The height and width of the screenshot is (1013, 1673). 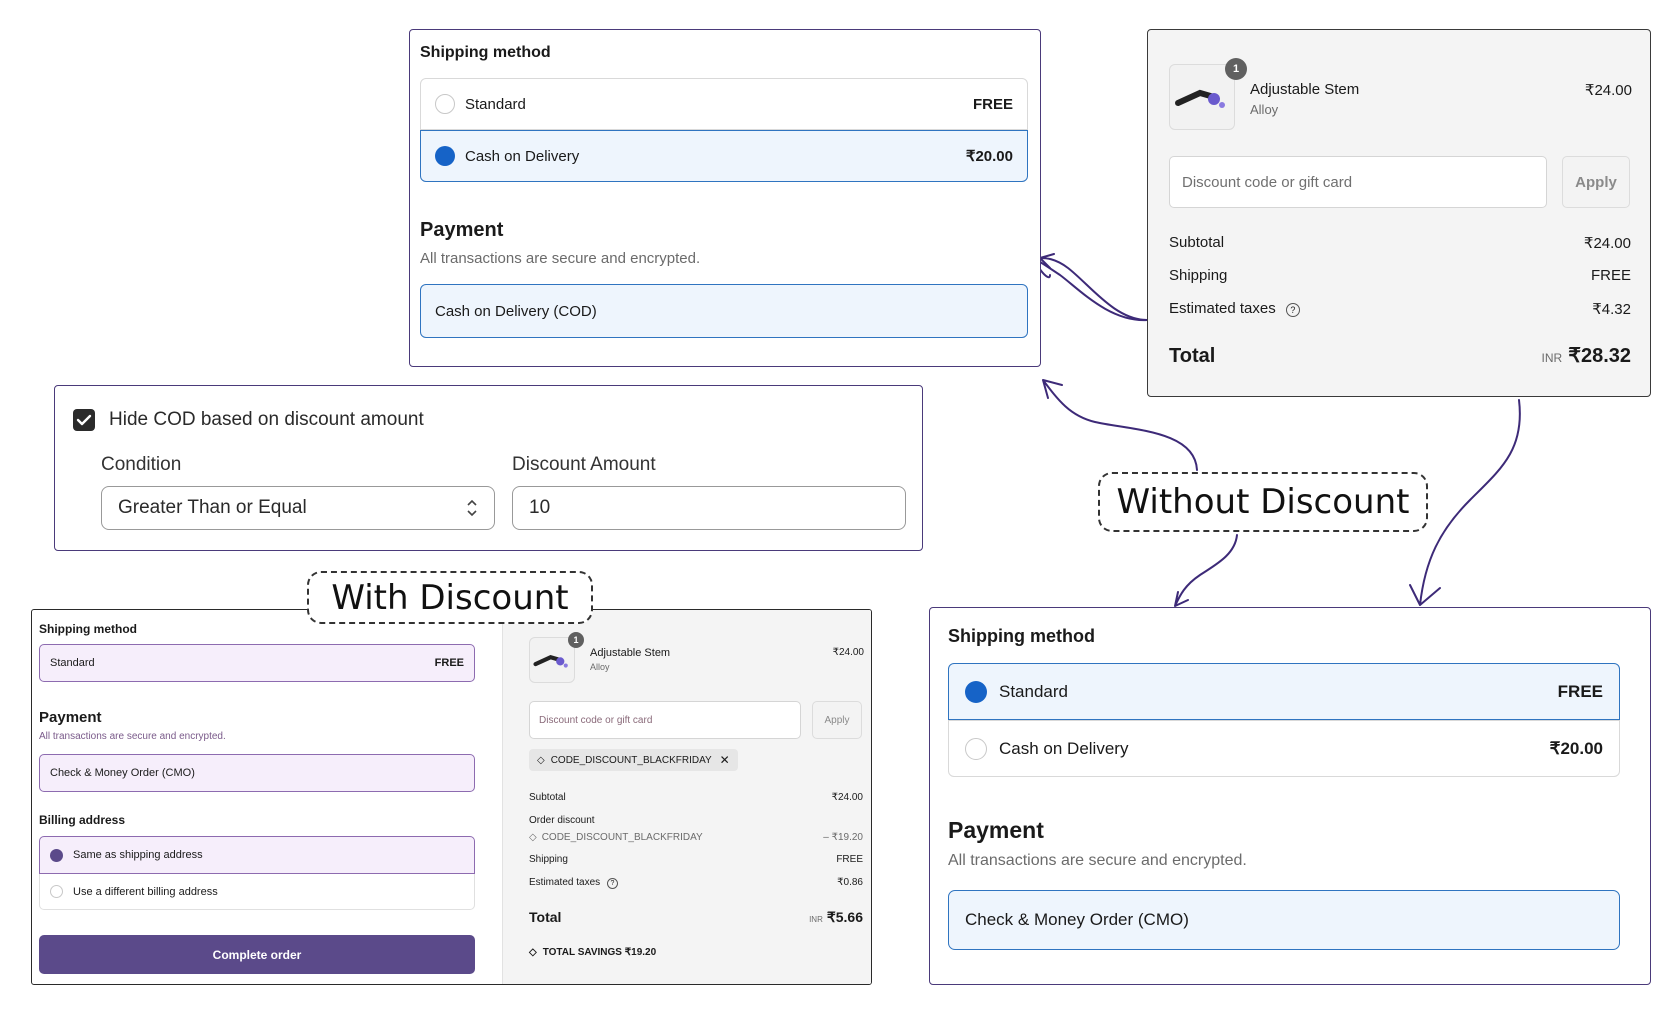 I want to click on discount-amount-value: 10, so click(x=540, y=507).